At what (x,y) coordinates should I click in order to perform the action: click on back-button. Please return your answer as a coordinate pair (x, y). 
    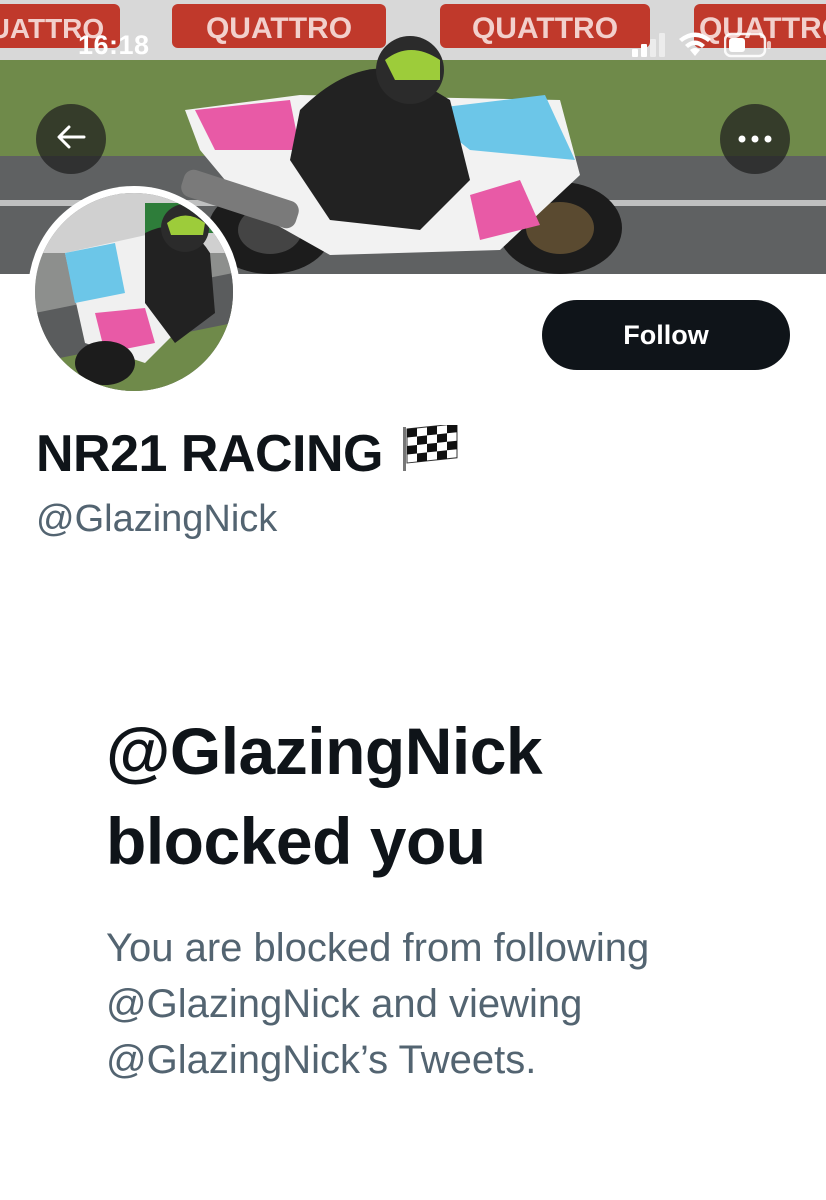
    Looking at the image, I should click on (71, 139).